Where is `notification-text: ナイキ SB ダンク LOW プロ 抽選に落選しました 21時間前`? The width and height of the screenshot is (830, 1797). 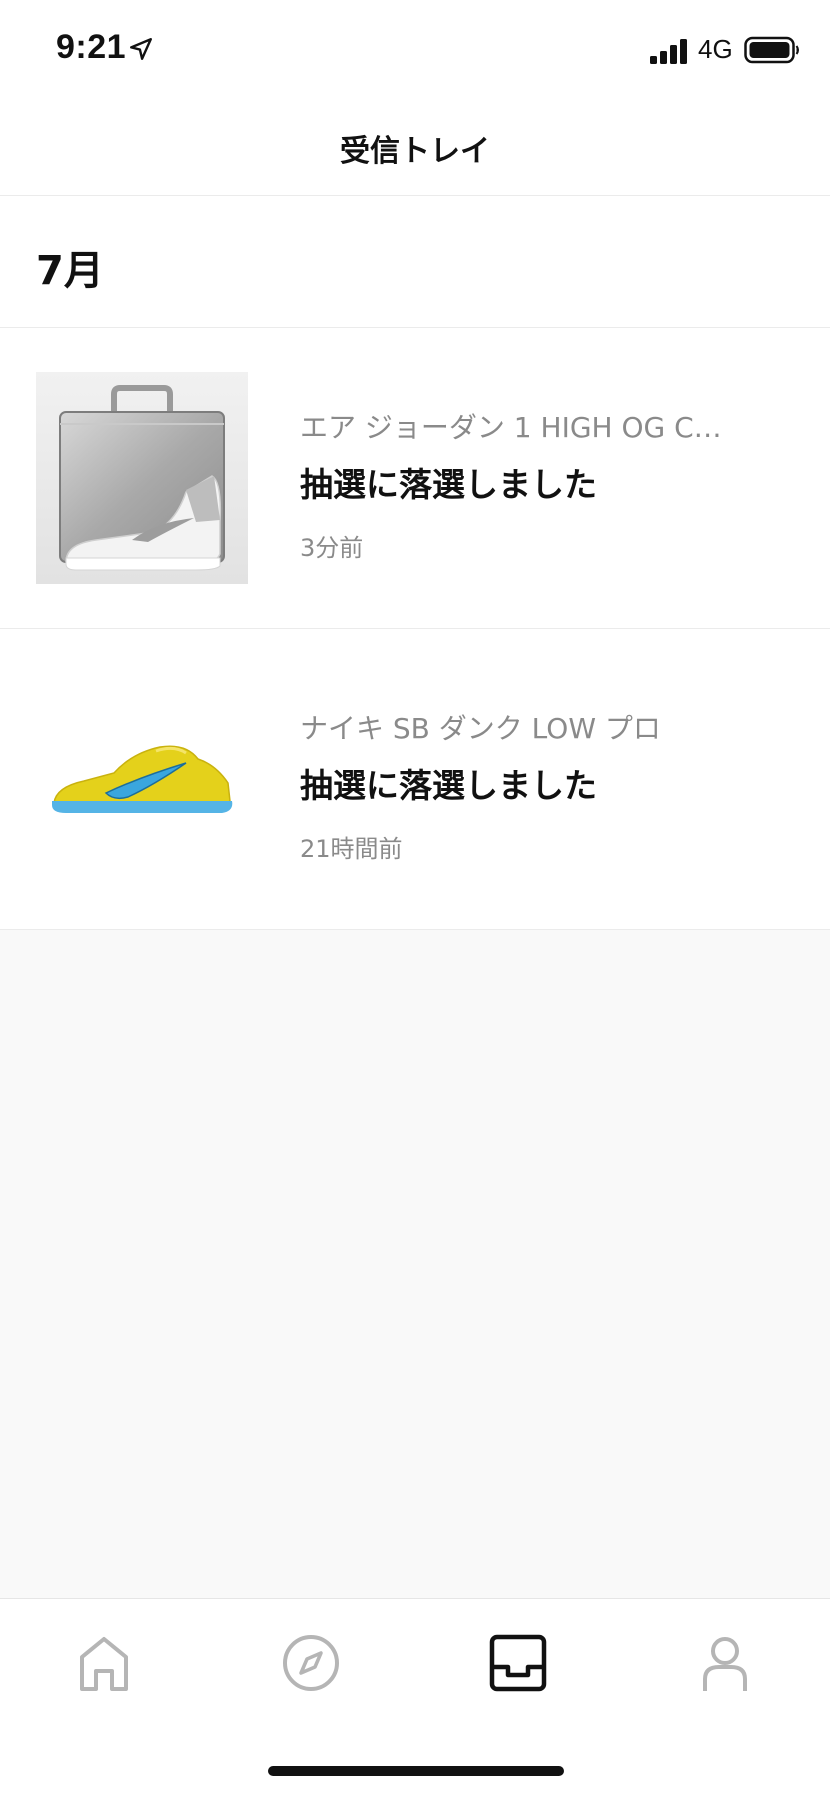 notification-text: ナイキ SB ダンク LOW プロ 抽選に落選しました 21時間前 is located at coordinates (540, 785).